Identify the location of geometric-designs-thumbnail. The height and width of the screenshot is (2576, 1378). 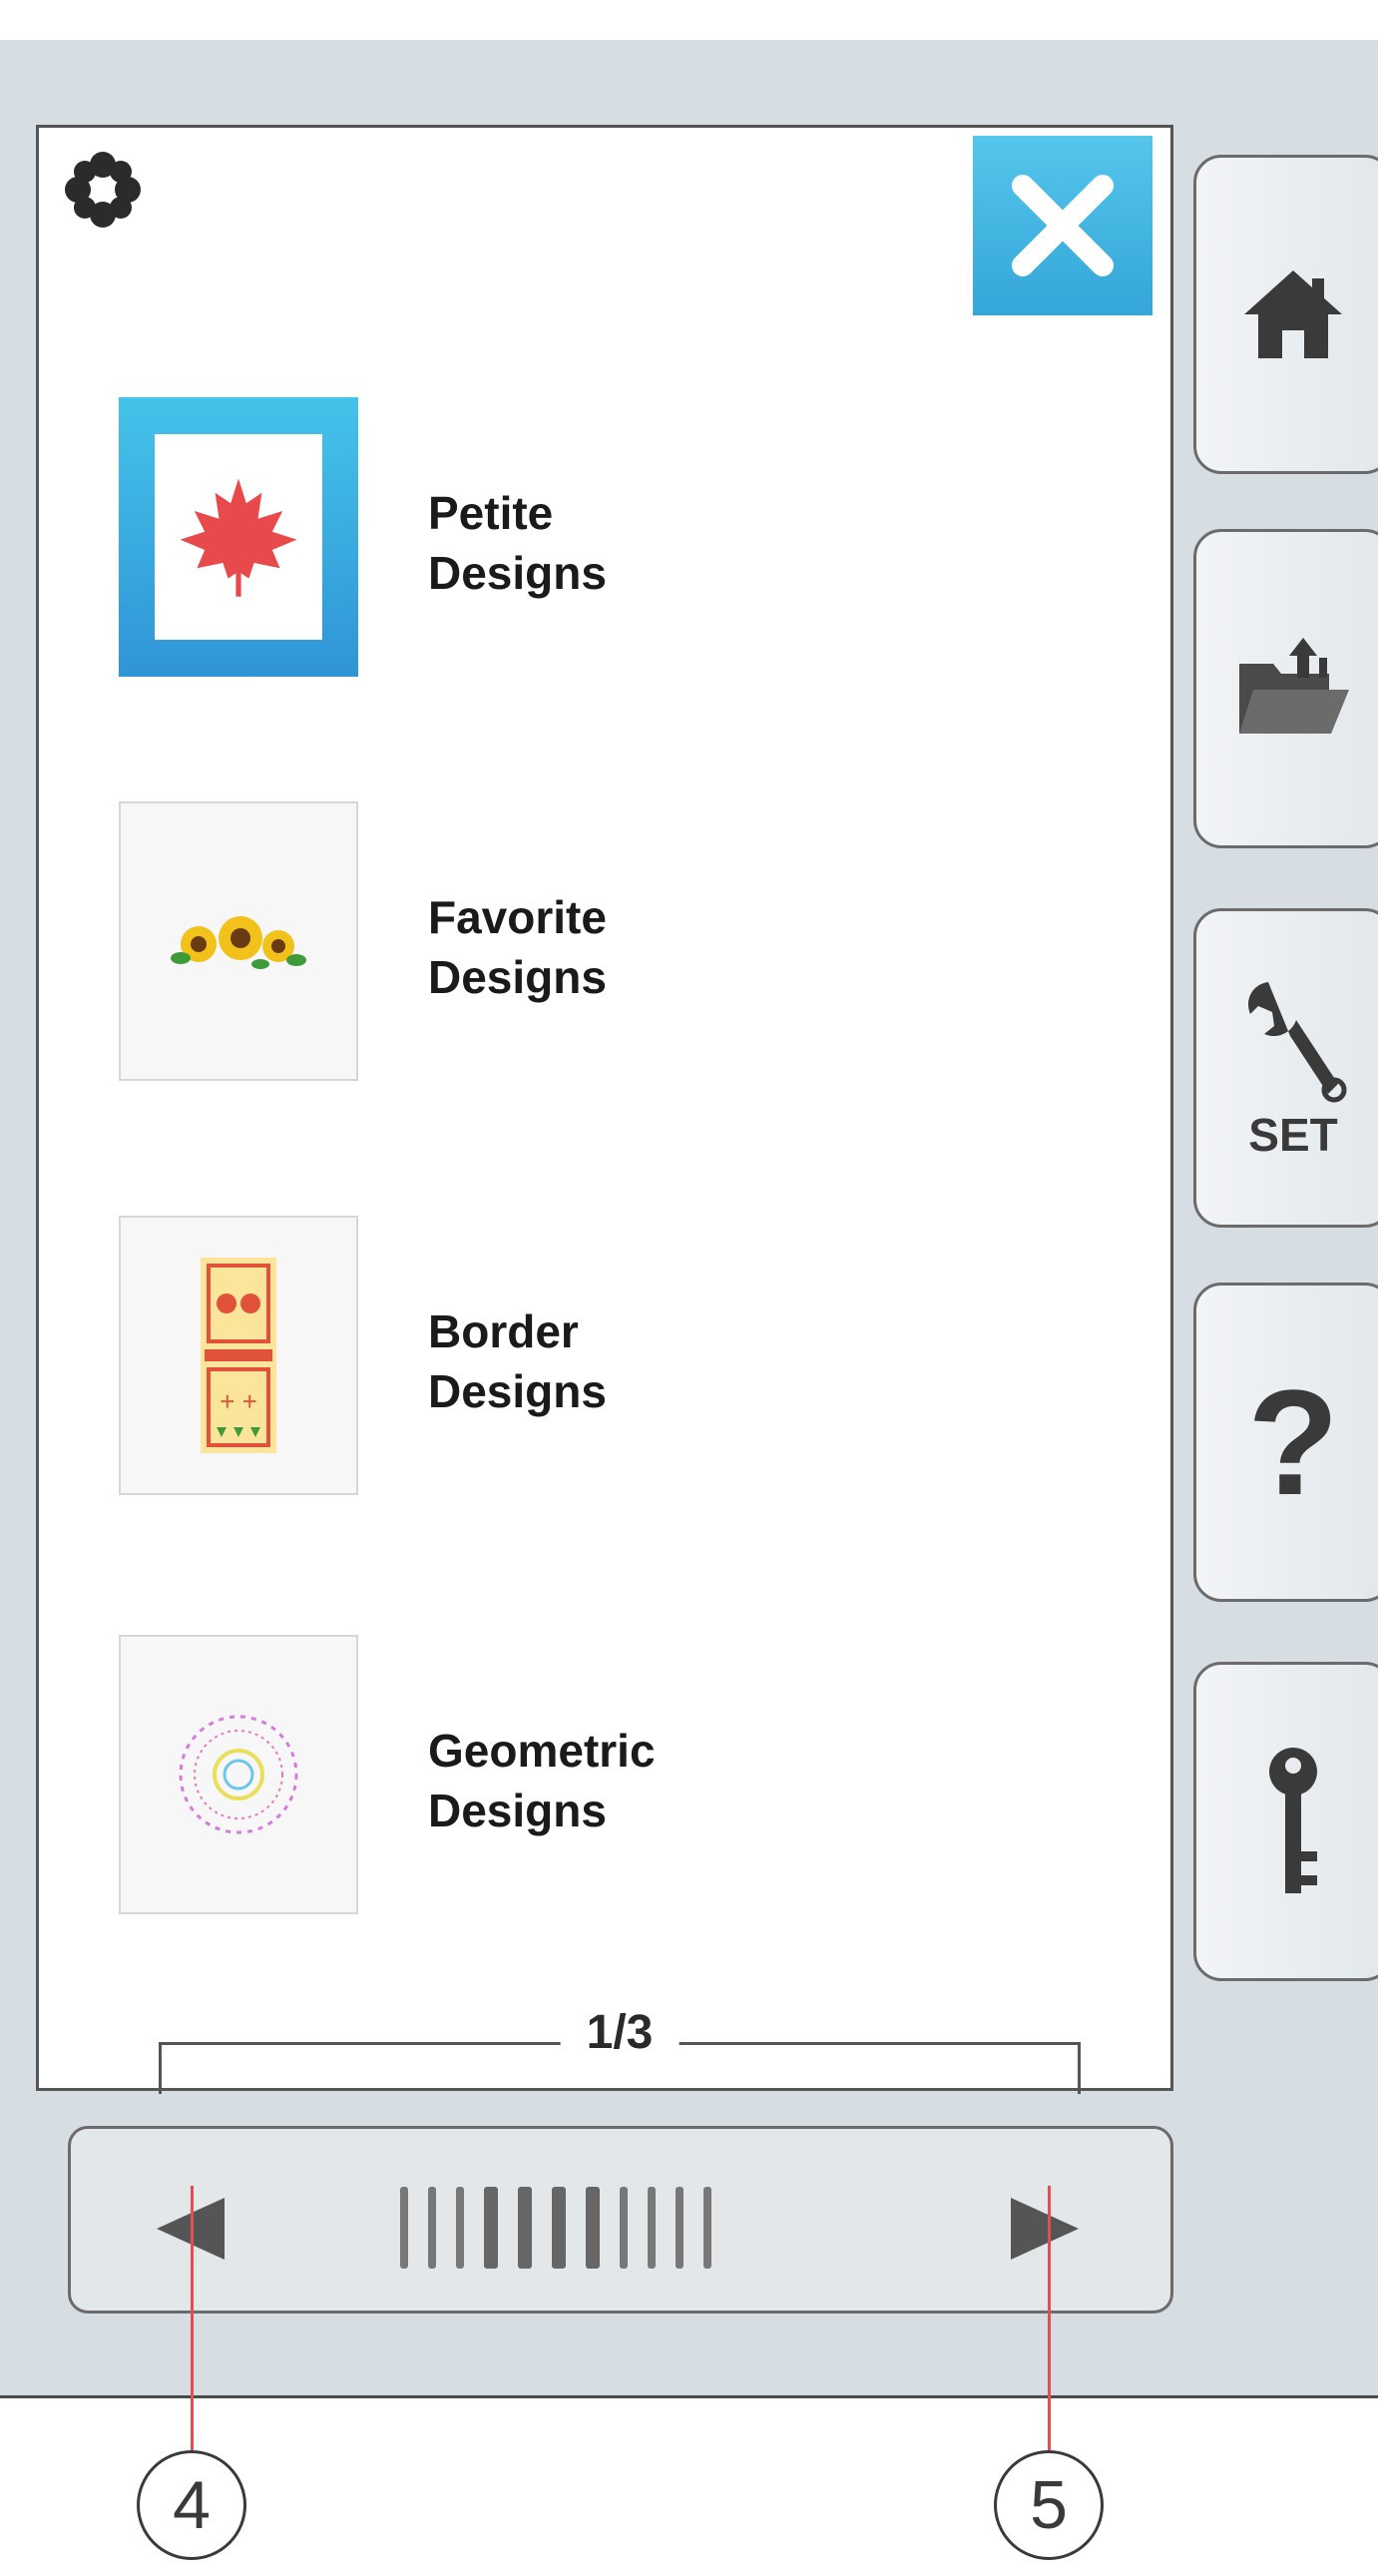
(238, 1775).